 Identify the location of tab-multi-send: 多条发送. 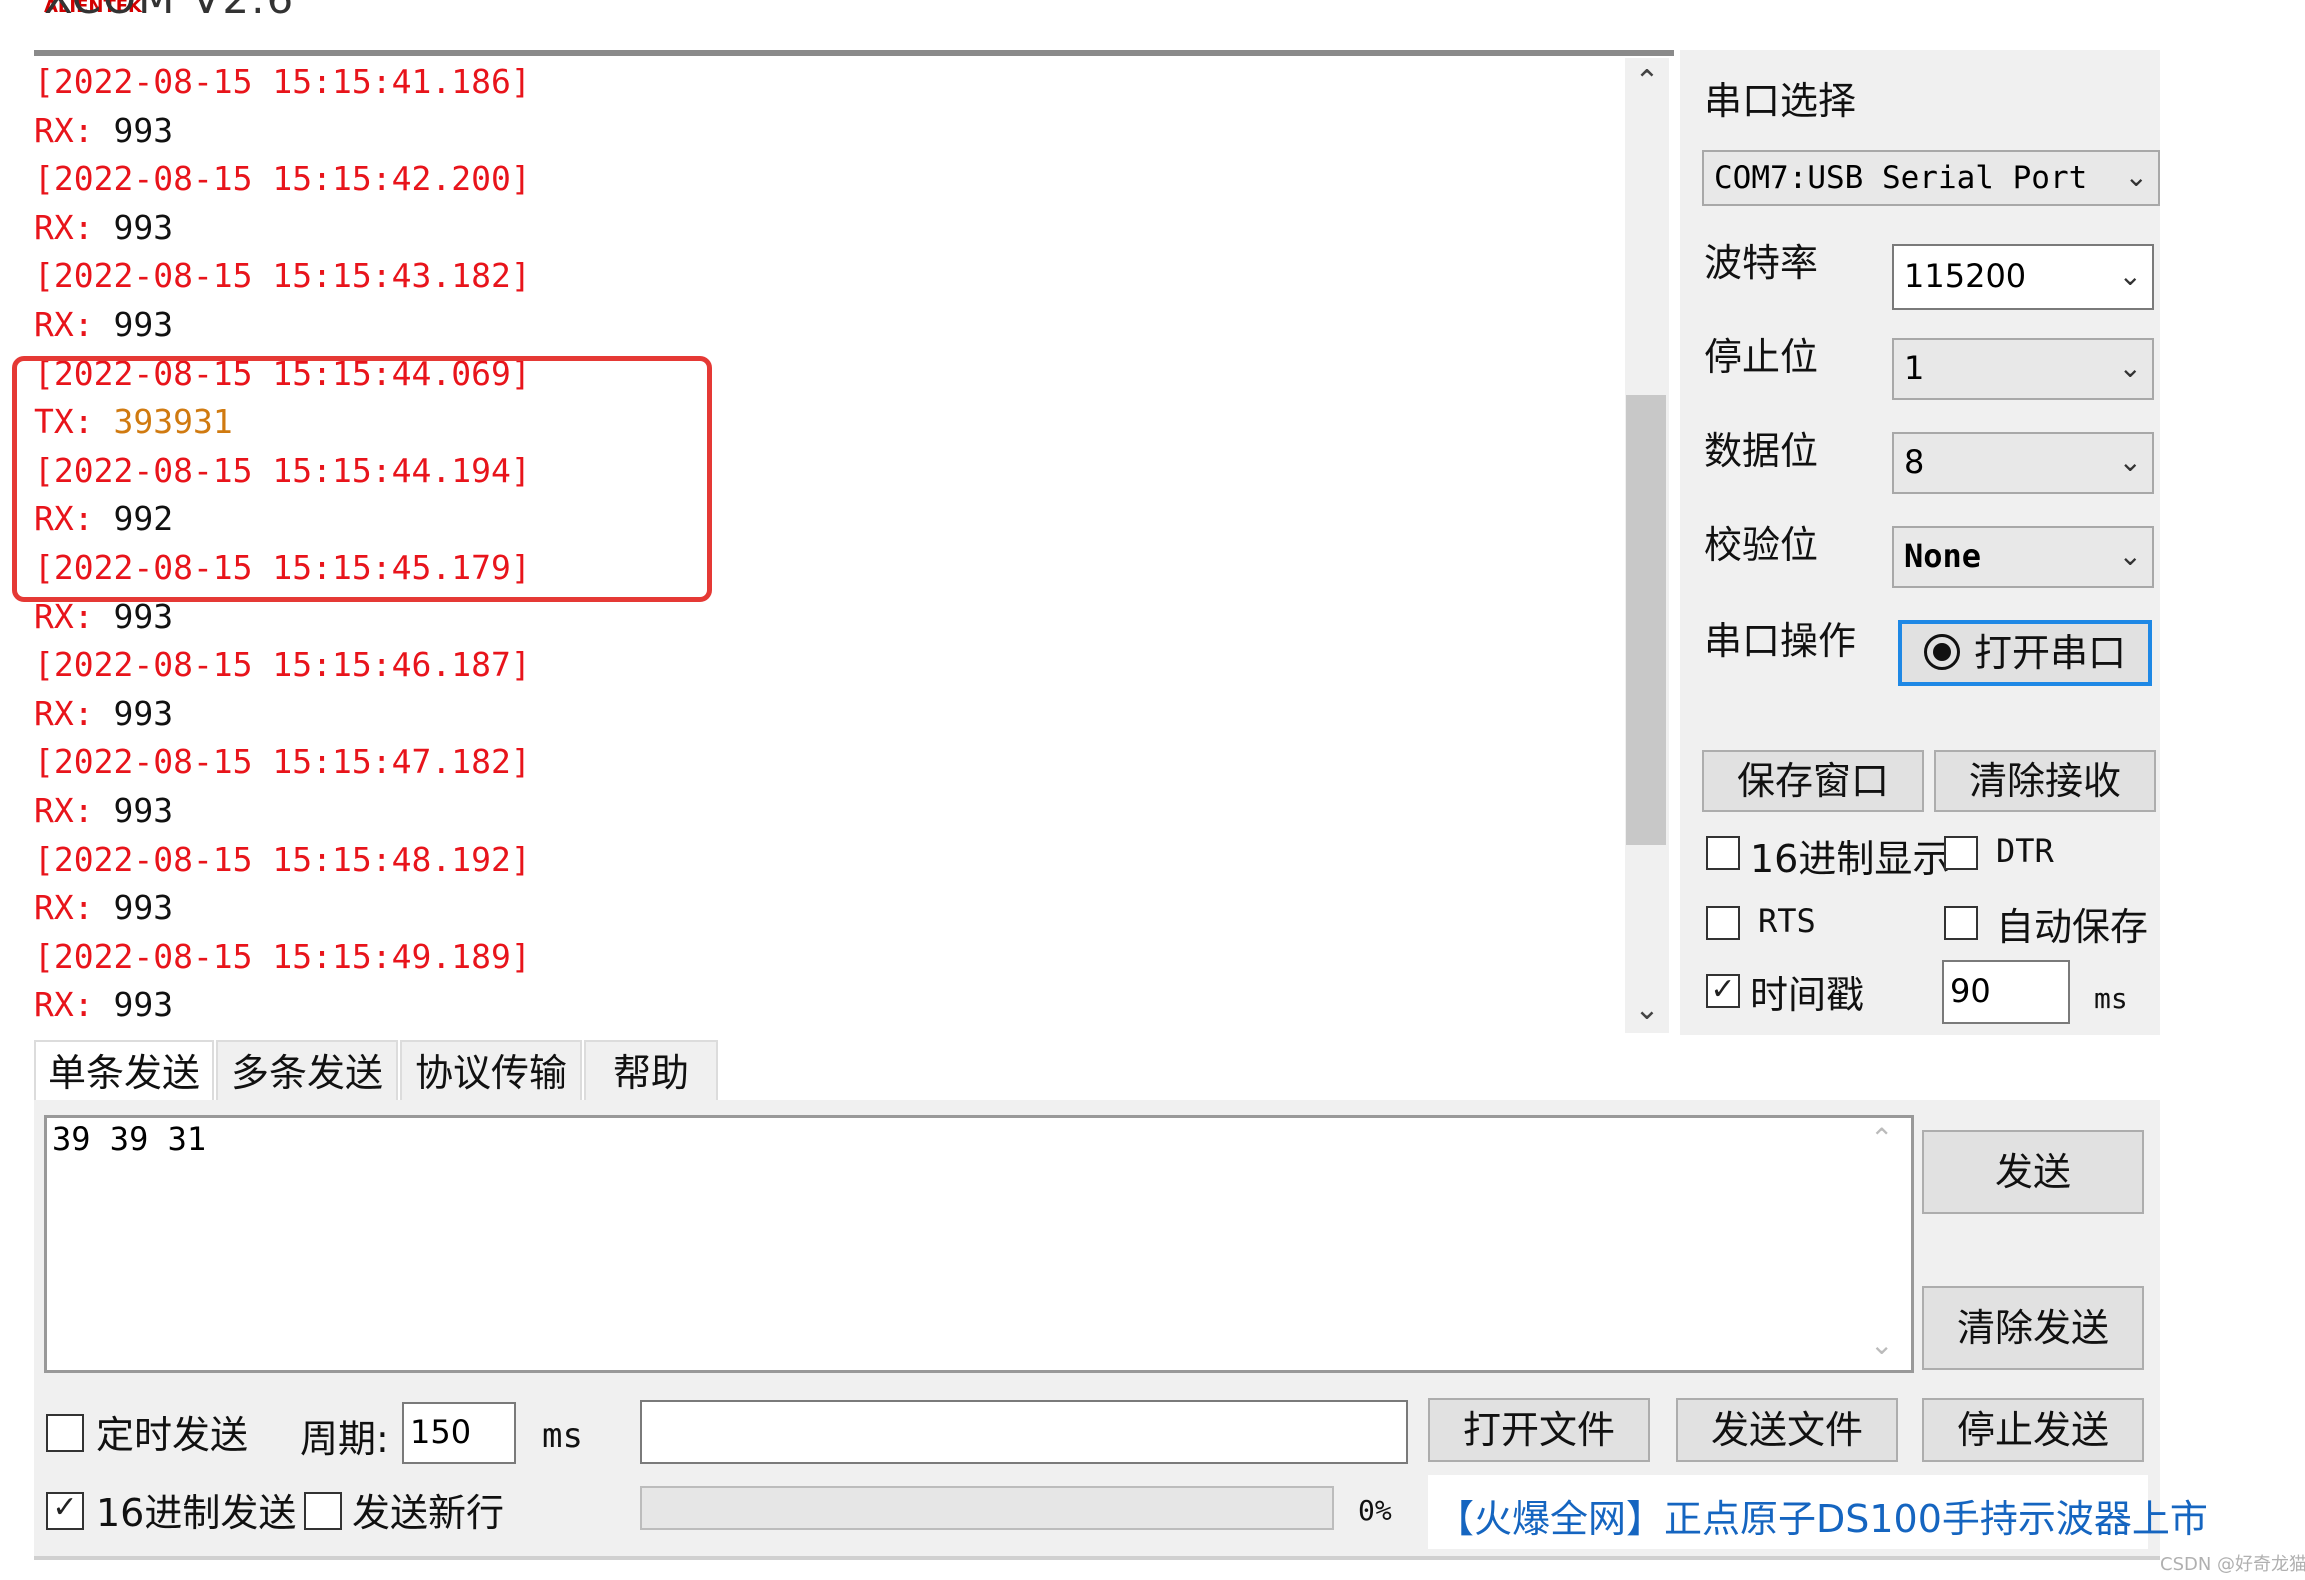
(307, 1071).